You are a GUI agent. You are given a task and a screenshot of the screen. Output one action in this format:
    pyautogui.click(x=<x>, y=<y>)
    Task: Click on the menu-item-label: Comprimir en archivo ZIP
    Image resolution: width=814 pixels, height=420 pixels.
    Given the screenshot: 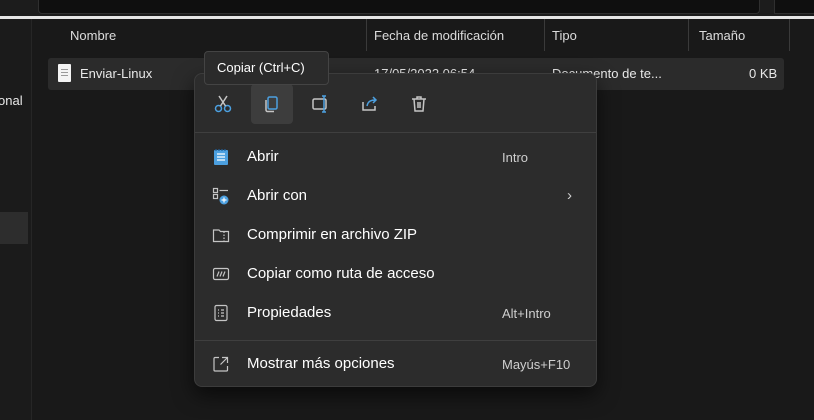 What is the action you would take?
    pyautogui.click(x=332, y=234)
    